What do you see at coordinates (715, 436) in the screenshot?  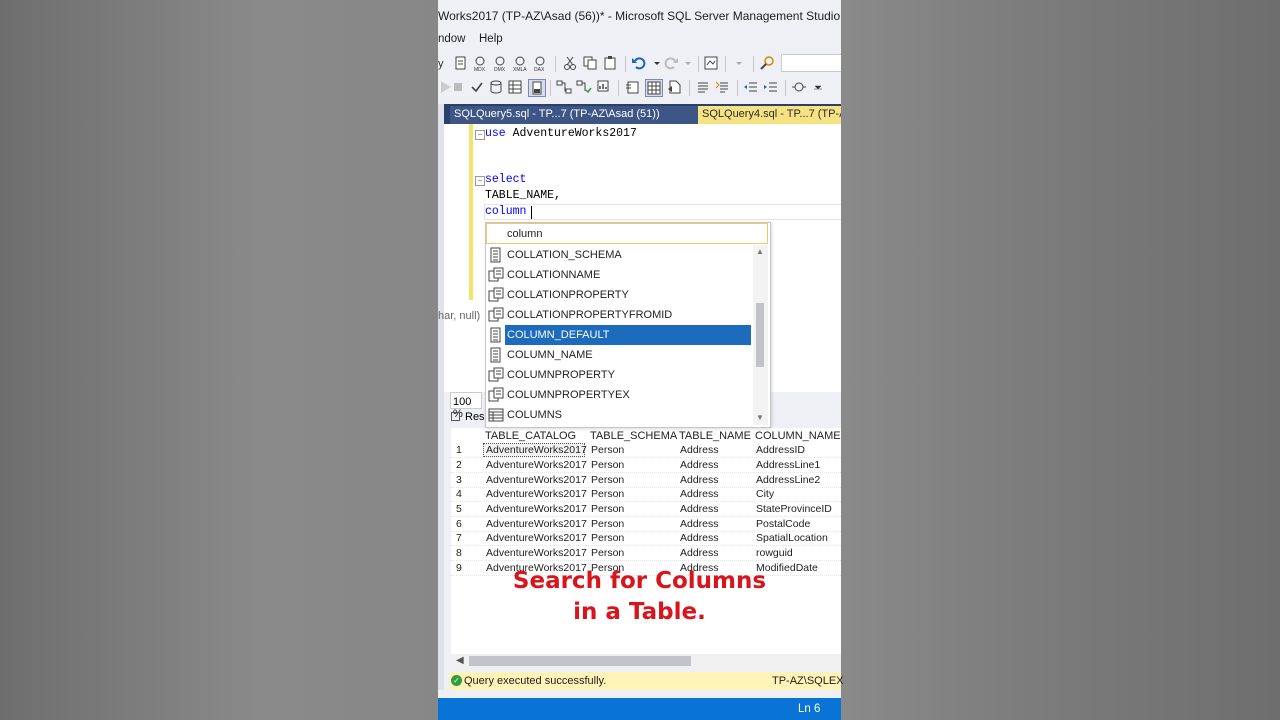 I see `column-header: TABLE_NAME` at bounding box center [715, 436].